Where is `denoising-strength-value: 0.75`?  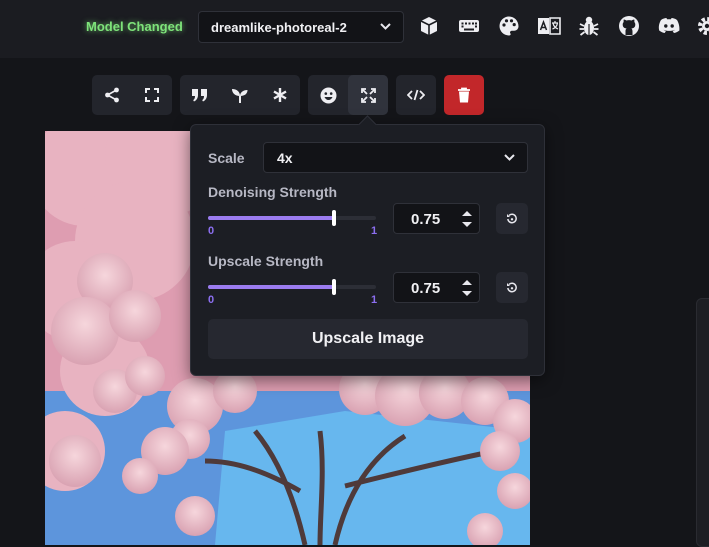 denoising-strength-value: 0.75 is located at coordinates (426, 219).